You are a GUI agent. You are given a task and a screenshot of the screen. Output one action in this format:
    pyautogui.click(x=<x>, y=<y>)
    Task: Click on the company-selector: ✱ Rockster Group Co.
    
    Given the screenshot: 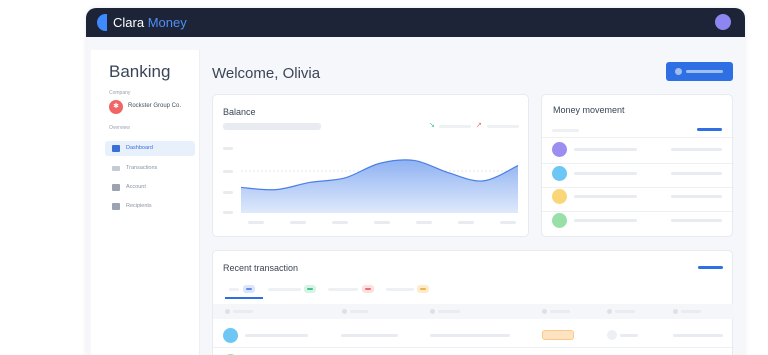 What is the action you would take?
    pyautogui.click(x=154, y=107)
    